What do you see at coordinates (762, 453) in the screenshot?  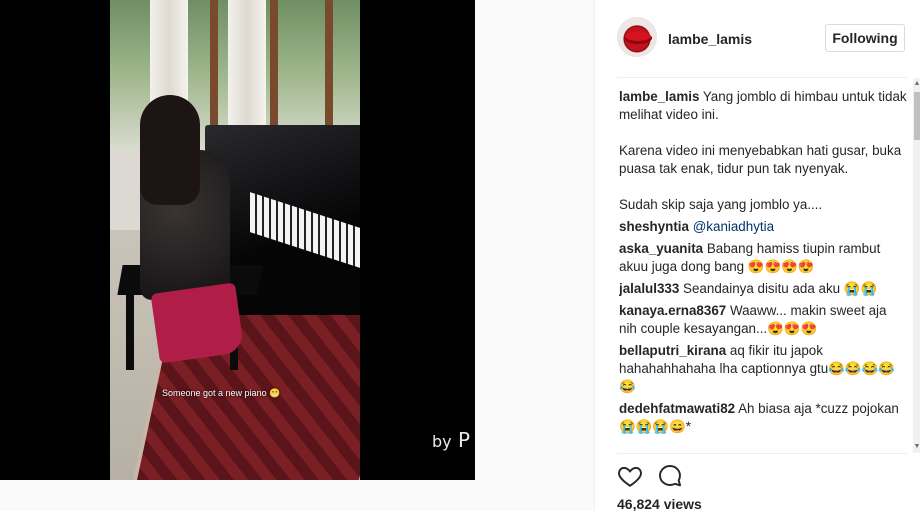 I see `actions-divider` at bounding box center [762, 453].